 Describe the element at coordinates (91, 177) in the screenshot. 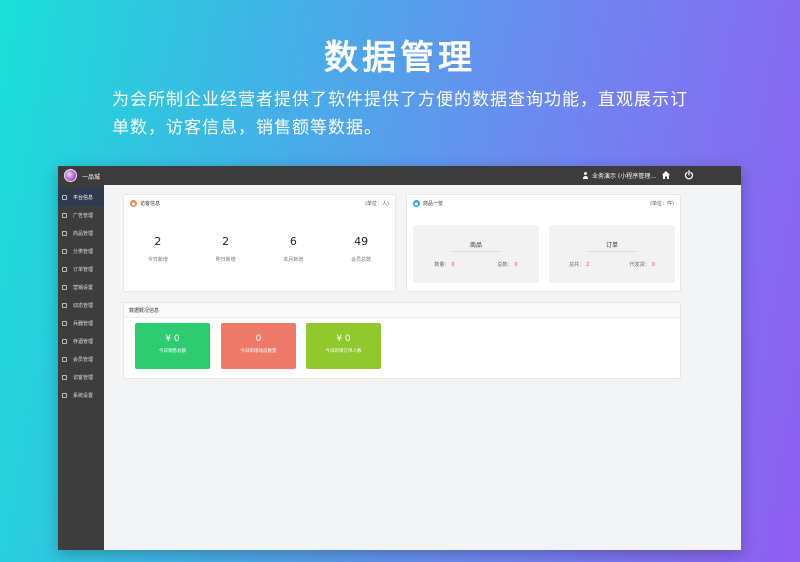

I see `app-name: 一品城` at that location.